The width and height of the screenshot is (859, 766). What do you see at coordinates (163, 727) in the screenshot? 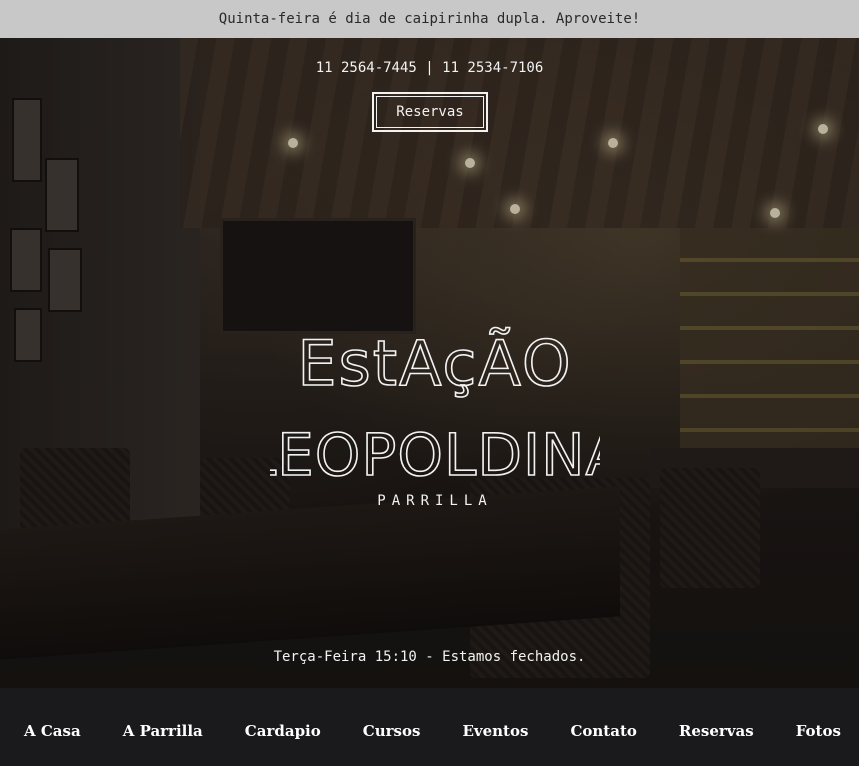
I see `nav-item-a-parrilla: A Parrilla` at bounding box center [163, 727].